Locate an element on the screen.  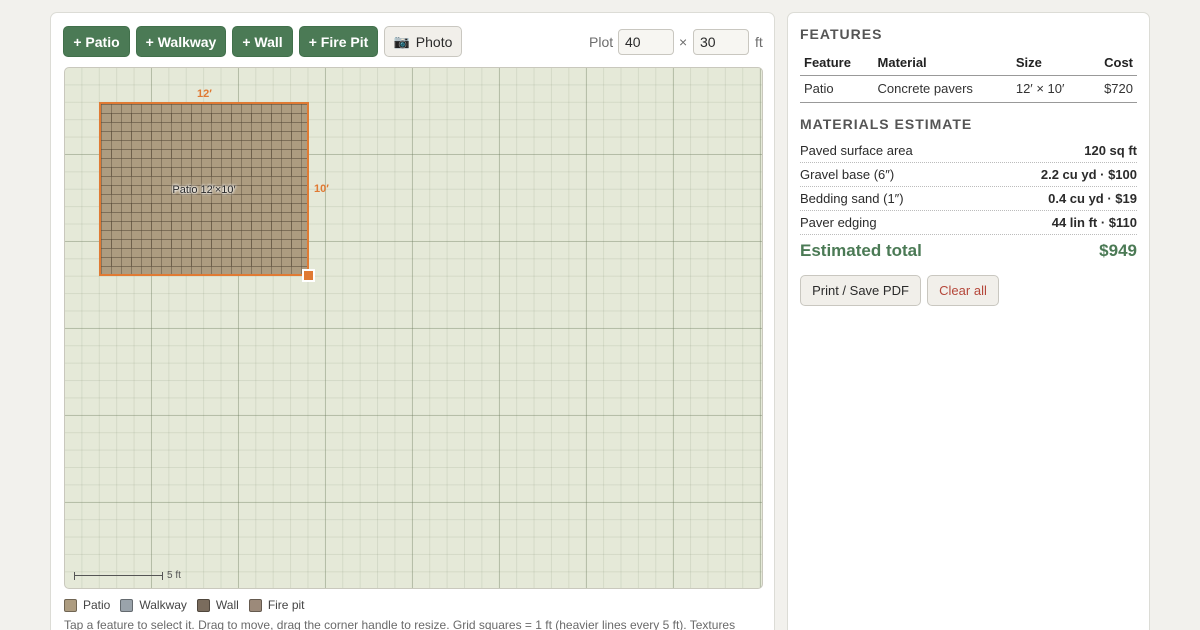
scale-bar-label: 5 ft is located at coordinates (174, 575).